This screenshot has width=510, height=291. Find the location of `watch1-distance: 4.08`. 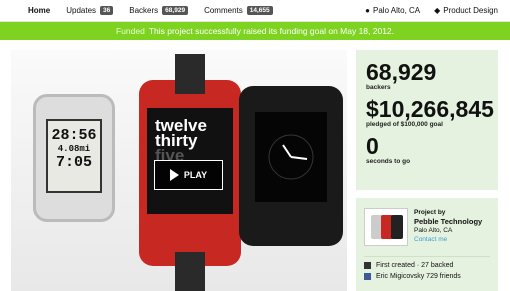

watch1-distance: 4.08 is located at coordinates (68, 149).